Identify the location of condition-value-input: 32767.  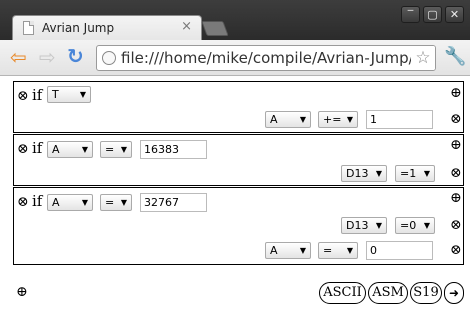
(173, 202).